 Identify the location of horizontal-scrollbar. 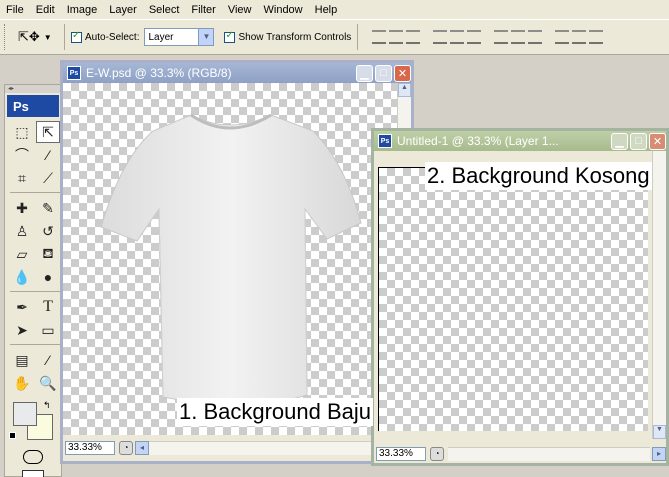
(549, 454).